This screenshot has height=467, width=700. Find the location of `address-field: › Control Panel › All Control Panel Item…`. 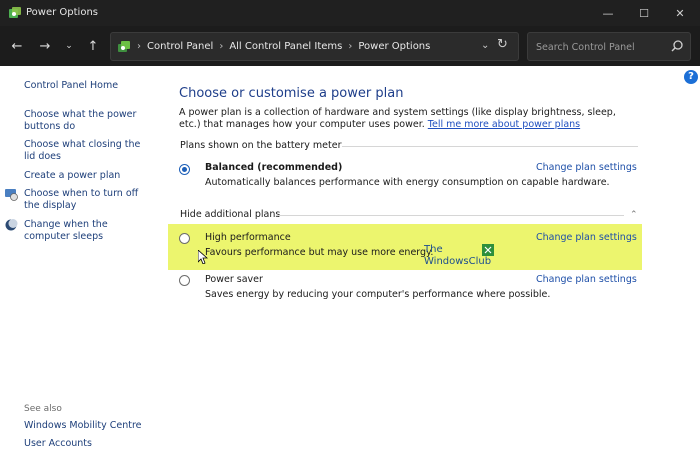

address-field: › Control Panel › All Control Panel Item… is located at coordinates (314, 46).